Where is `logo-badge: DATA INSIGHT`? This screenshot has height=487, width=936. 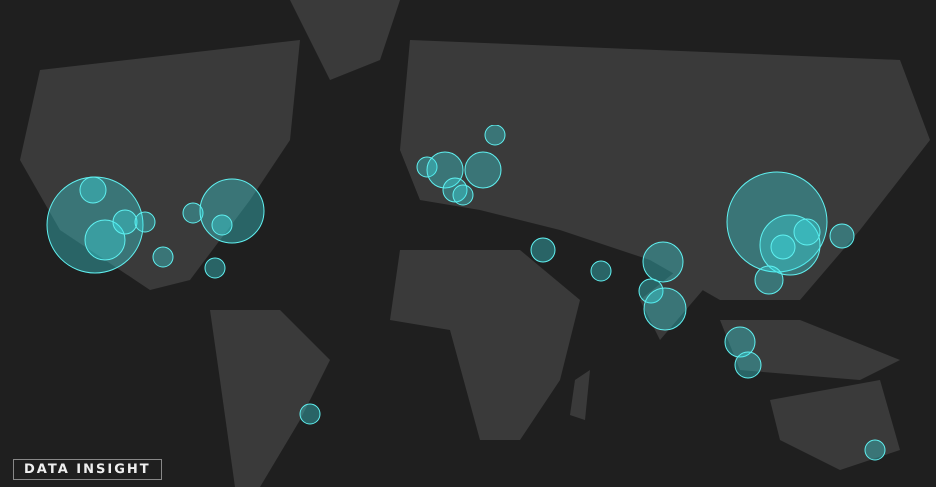 logo-badge: DATA INSIGHT is located at coordinates (87, 469).